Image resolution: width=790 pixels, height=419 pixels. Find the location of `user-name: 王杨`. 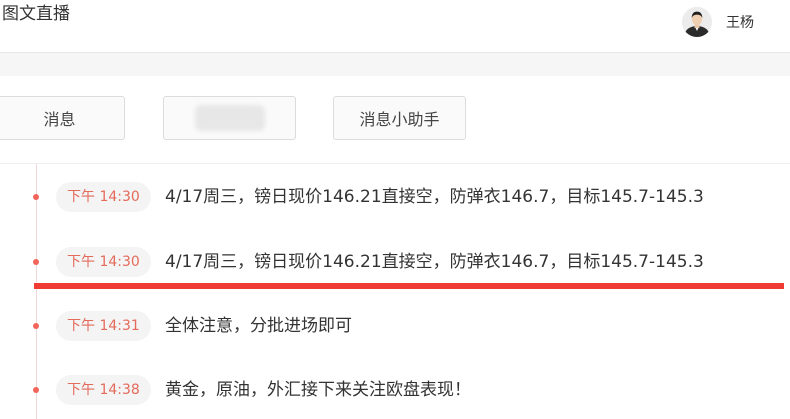

user-name: 王杨 is located at coordinates (740, 22).